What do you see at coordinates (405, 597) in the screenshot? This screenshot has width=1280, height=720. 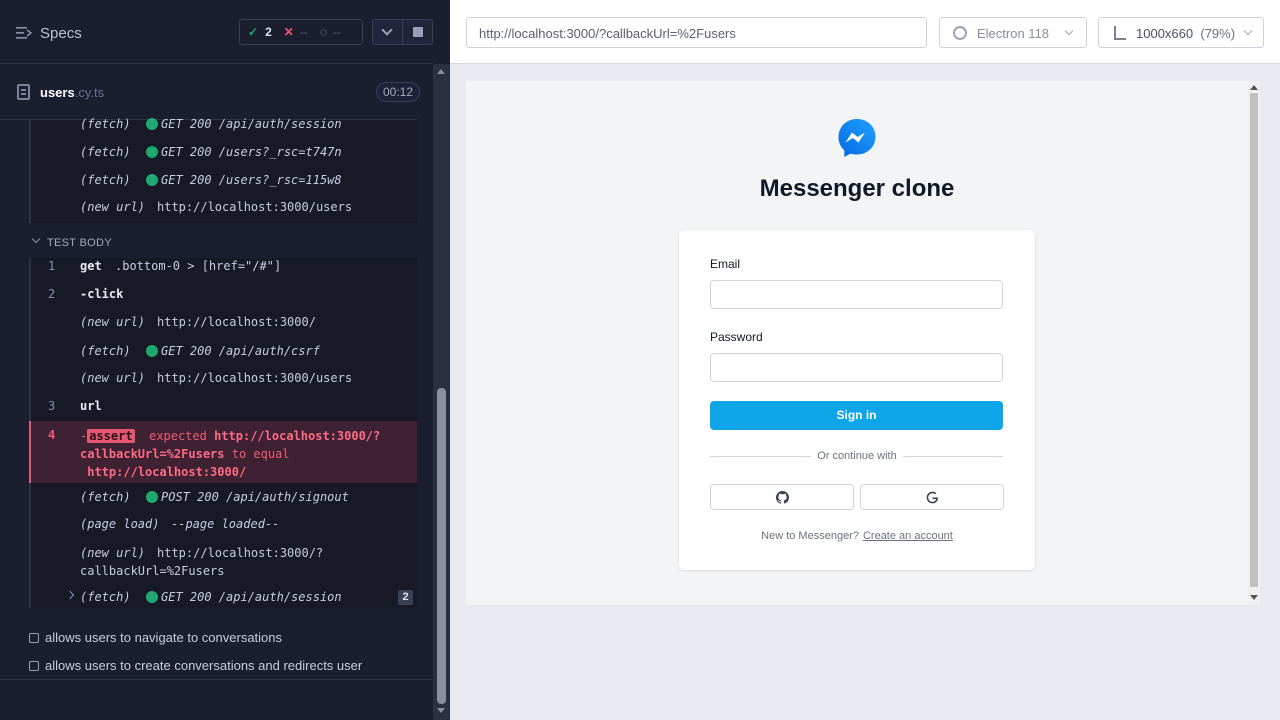 I see `request-count-badge: 2` at bounding box center [405, 597].